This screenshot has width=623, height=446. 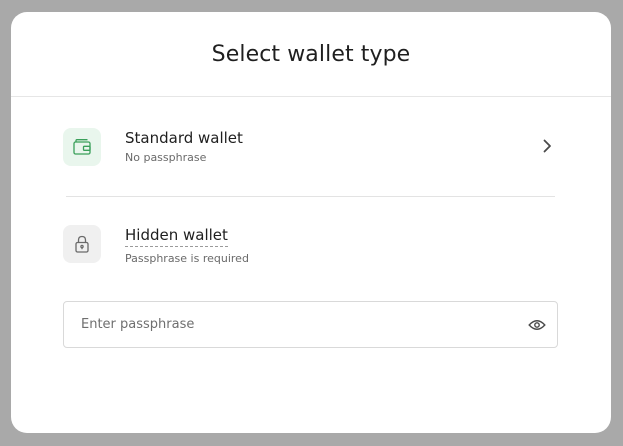 What do you see at coordinates (296, 324) in the screenshot?
I see `passphrase-input` at bounding box center [296, 324].